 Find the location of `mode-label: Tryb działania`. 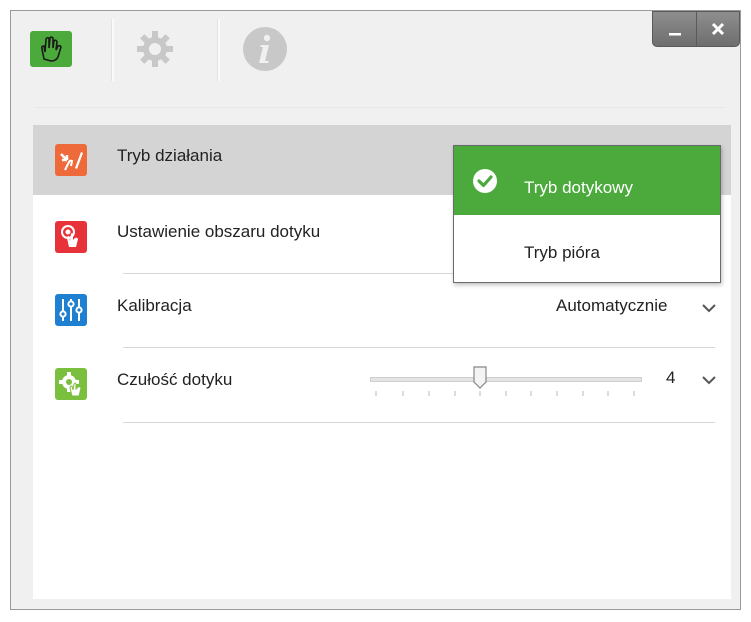

mode-label: Tryb działania is located at coordinates (170, 155).